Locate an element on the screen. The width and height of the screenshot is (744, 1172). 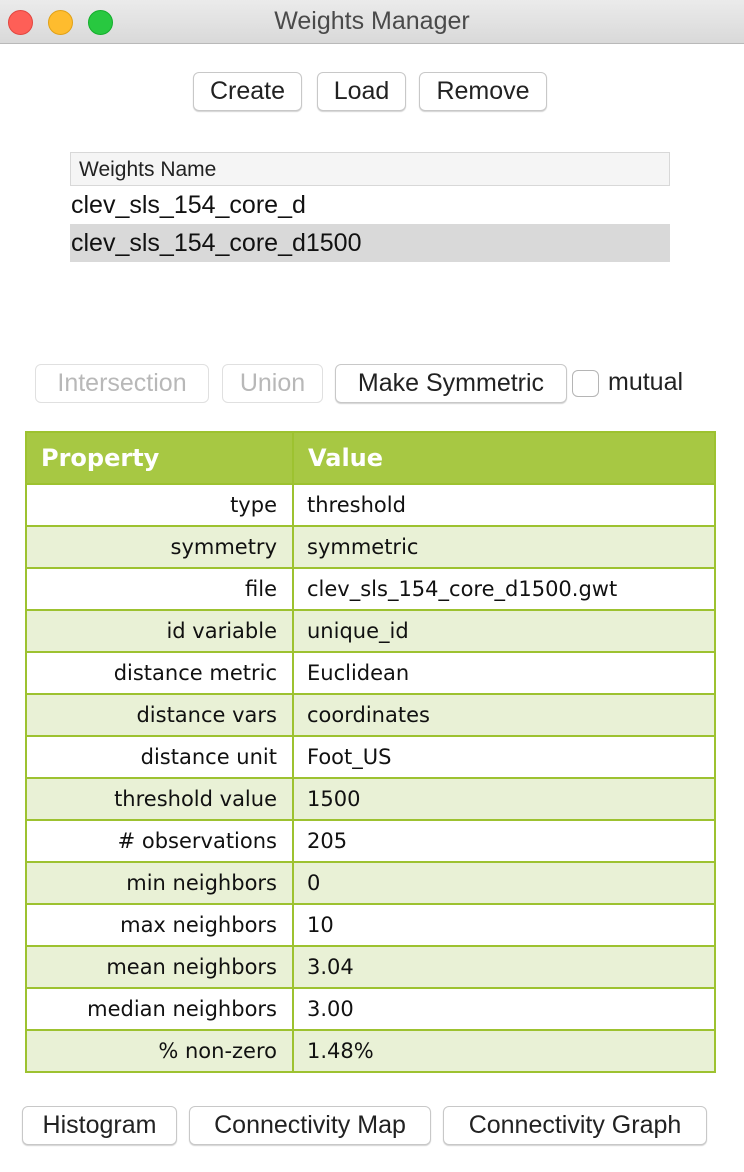
histogram-button: Histogram is located at coordinates (99, 1125).